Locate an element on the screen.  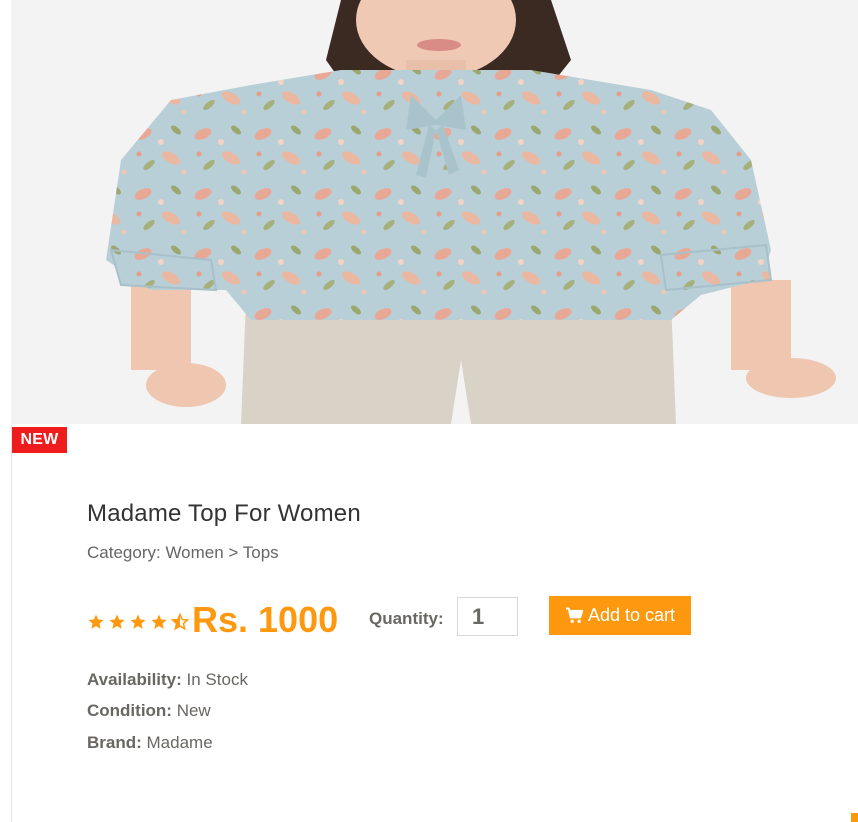
availability-row: Availability: In Stock is located at coordinates (167, 680).